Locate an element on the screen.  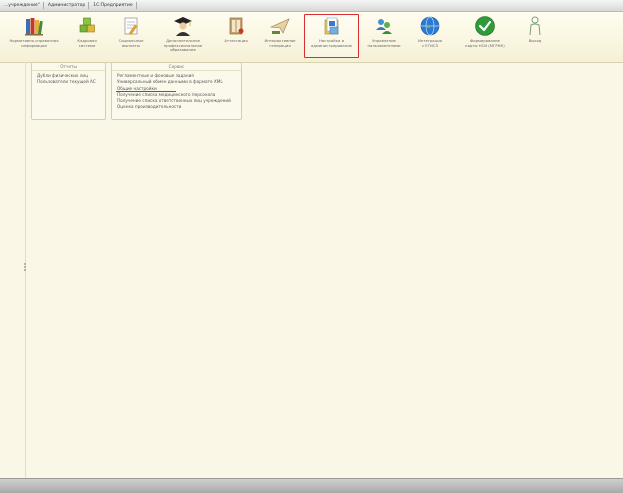
exit-button: Выход is located at coordinates (535, 38).